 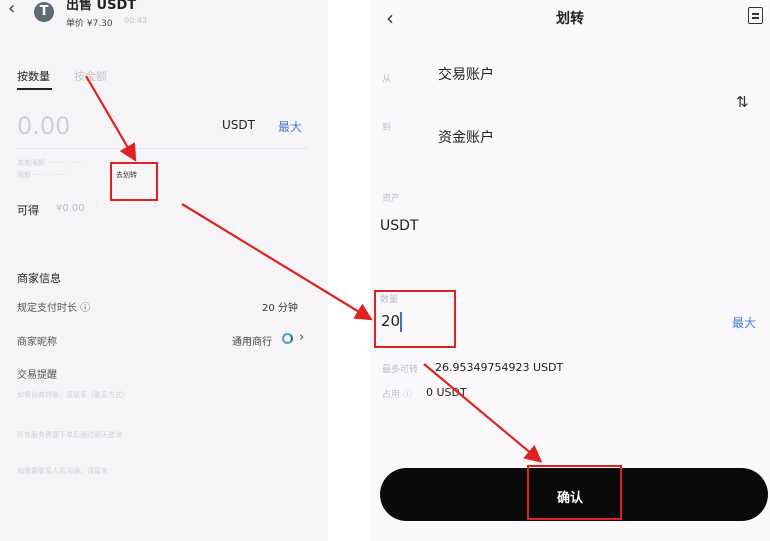 What do you see at coordinates (50, 163) in the screenshot?
I see `limit-note: 单笔限额 ········ · ·····` at bounding box center [50, 163].